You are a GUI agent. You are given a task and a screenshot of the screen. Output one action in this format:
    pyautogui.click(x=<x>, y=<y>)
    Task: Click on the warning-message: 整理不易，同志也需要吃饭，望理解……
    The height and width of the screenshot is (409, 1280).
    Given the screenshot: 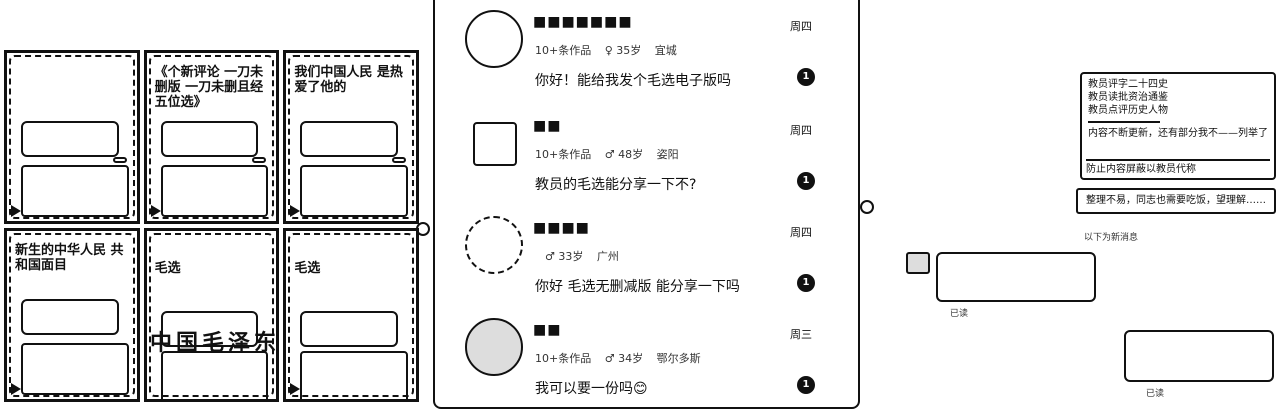 What is the action you would take?
    pyautogui.click(x=1176, y=201)
    